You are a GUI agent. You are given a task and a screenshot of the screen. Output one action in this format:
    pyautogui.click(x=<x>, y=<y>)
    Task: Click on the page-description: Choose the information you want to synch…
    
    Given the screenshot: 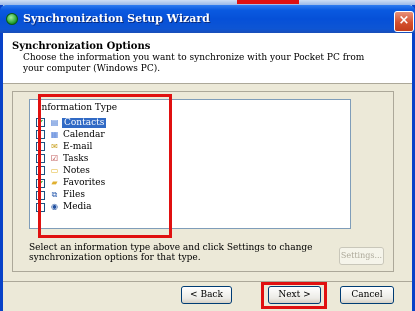 What is the action you would take?
    pyautogui.click(x=194, y=63)
    